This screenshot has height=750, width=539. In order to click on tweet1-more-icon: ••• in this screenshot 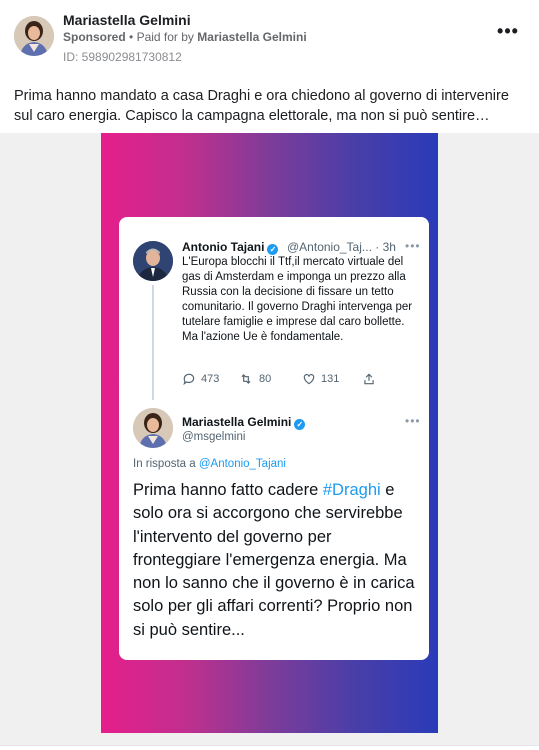, I will do `click(413, 246)`.